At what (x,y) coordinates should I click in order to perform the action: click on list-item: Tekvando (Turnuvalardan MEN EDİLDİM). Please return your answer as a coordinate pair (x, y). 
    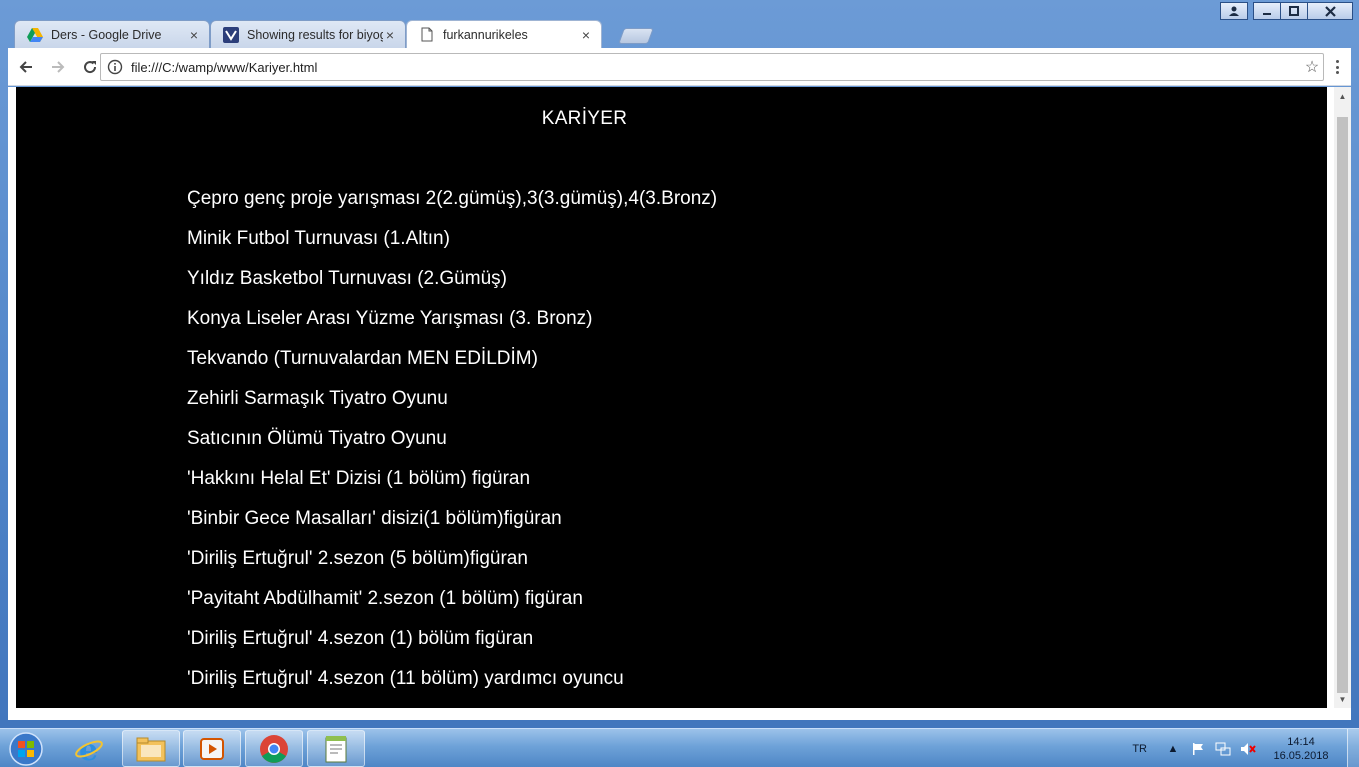
    Looking at the image, I should click on (362, 358).